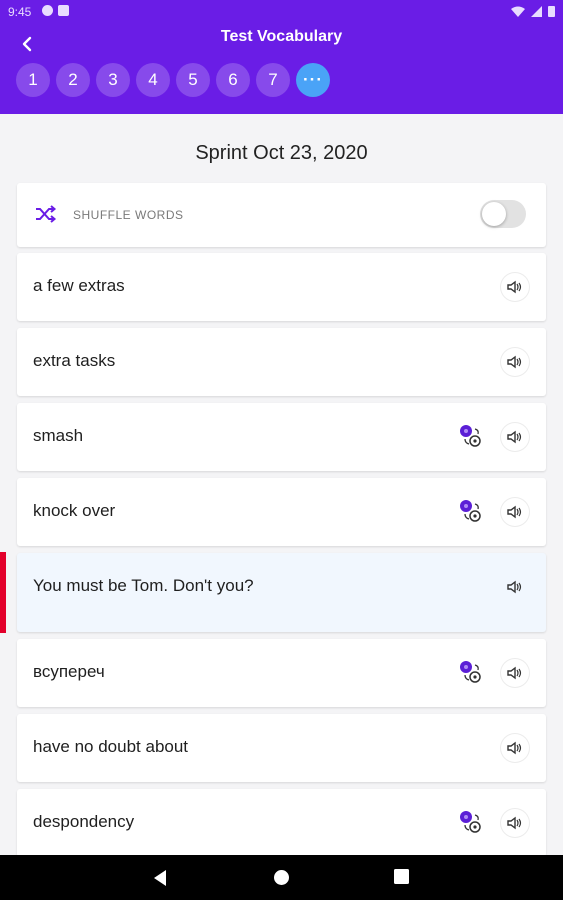  I want to click on page-title: Test Vocabulary, so click(281, 36).